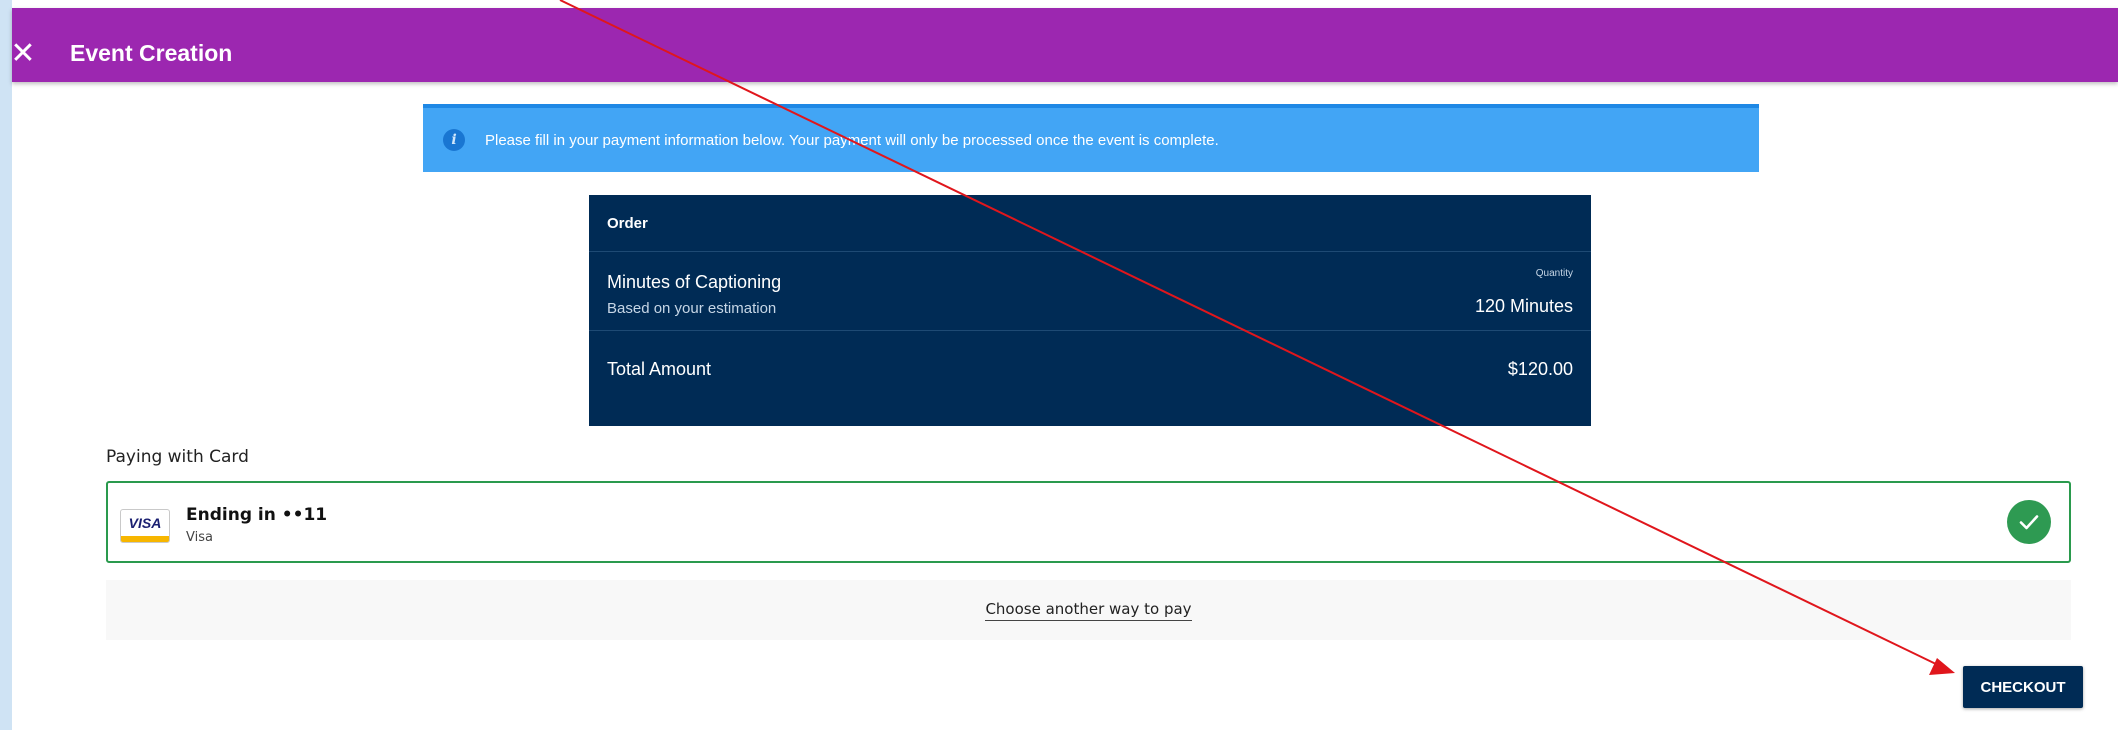 The width and height of the screenshot is (2118, 730). I want to click on card-title: Ending in ••11, so click(257, 515).